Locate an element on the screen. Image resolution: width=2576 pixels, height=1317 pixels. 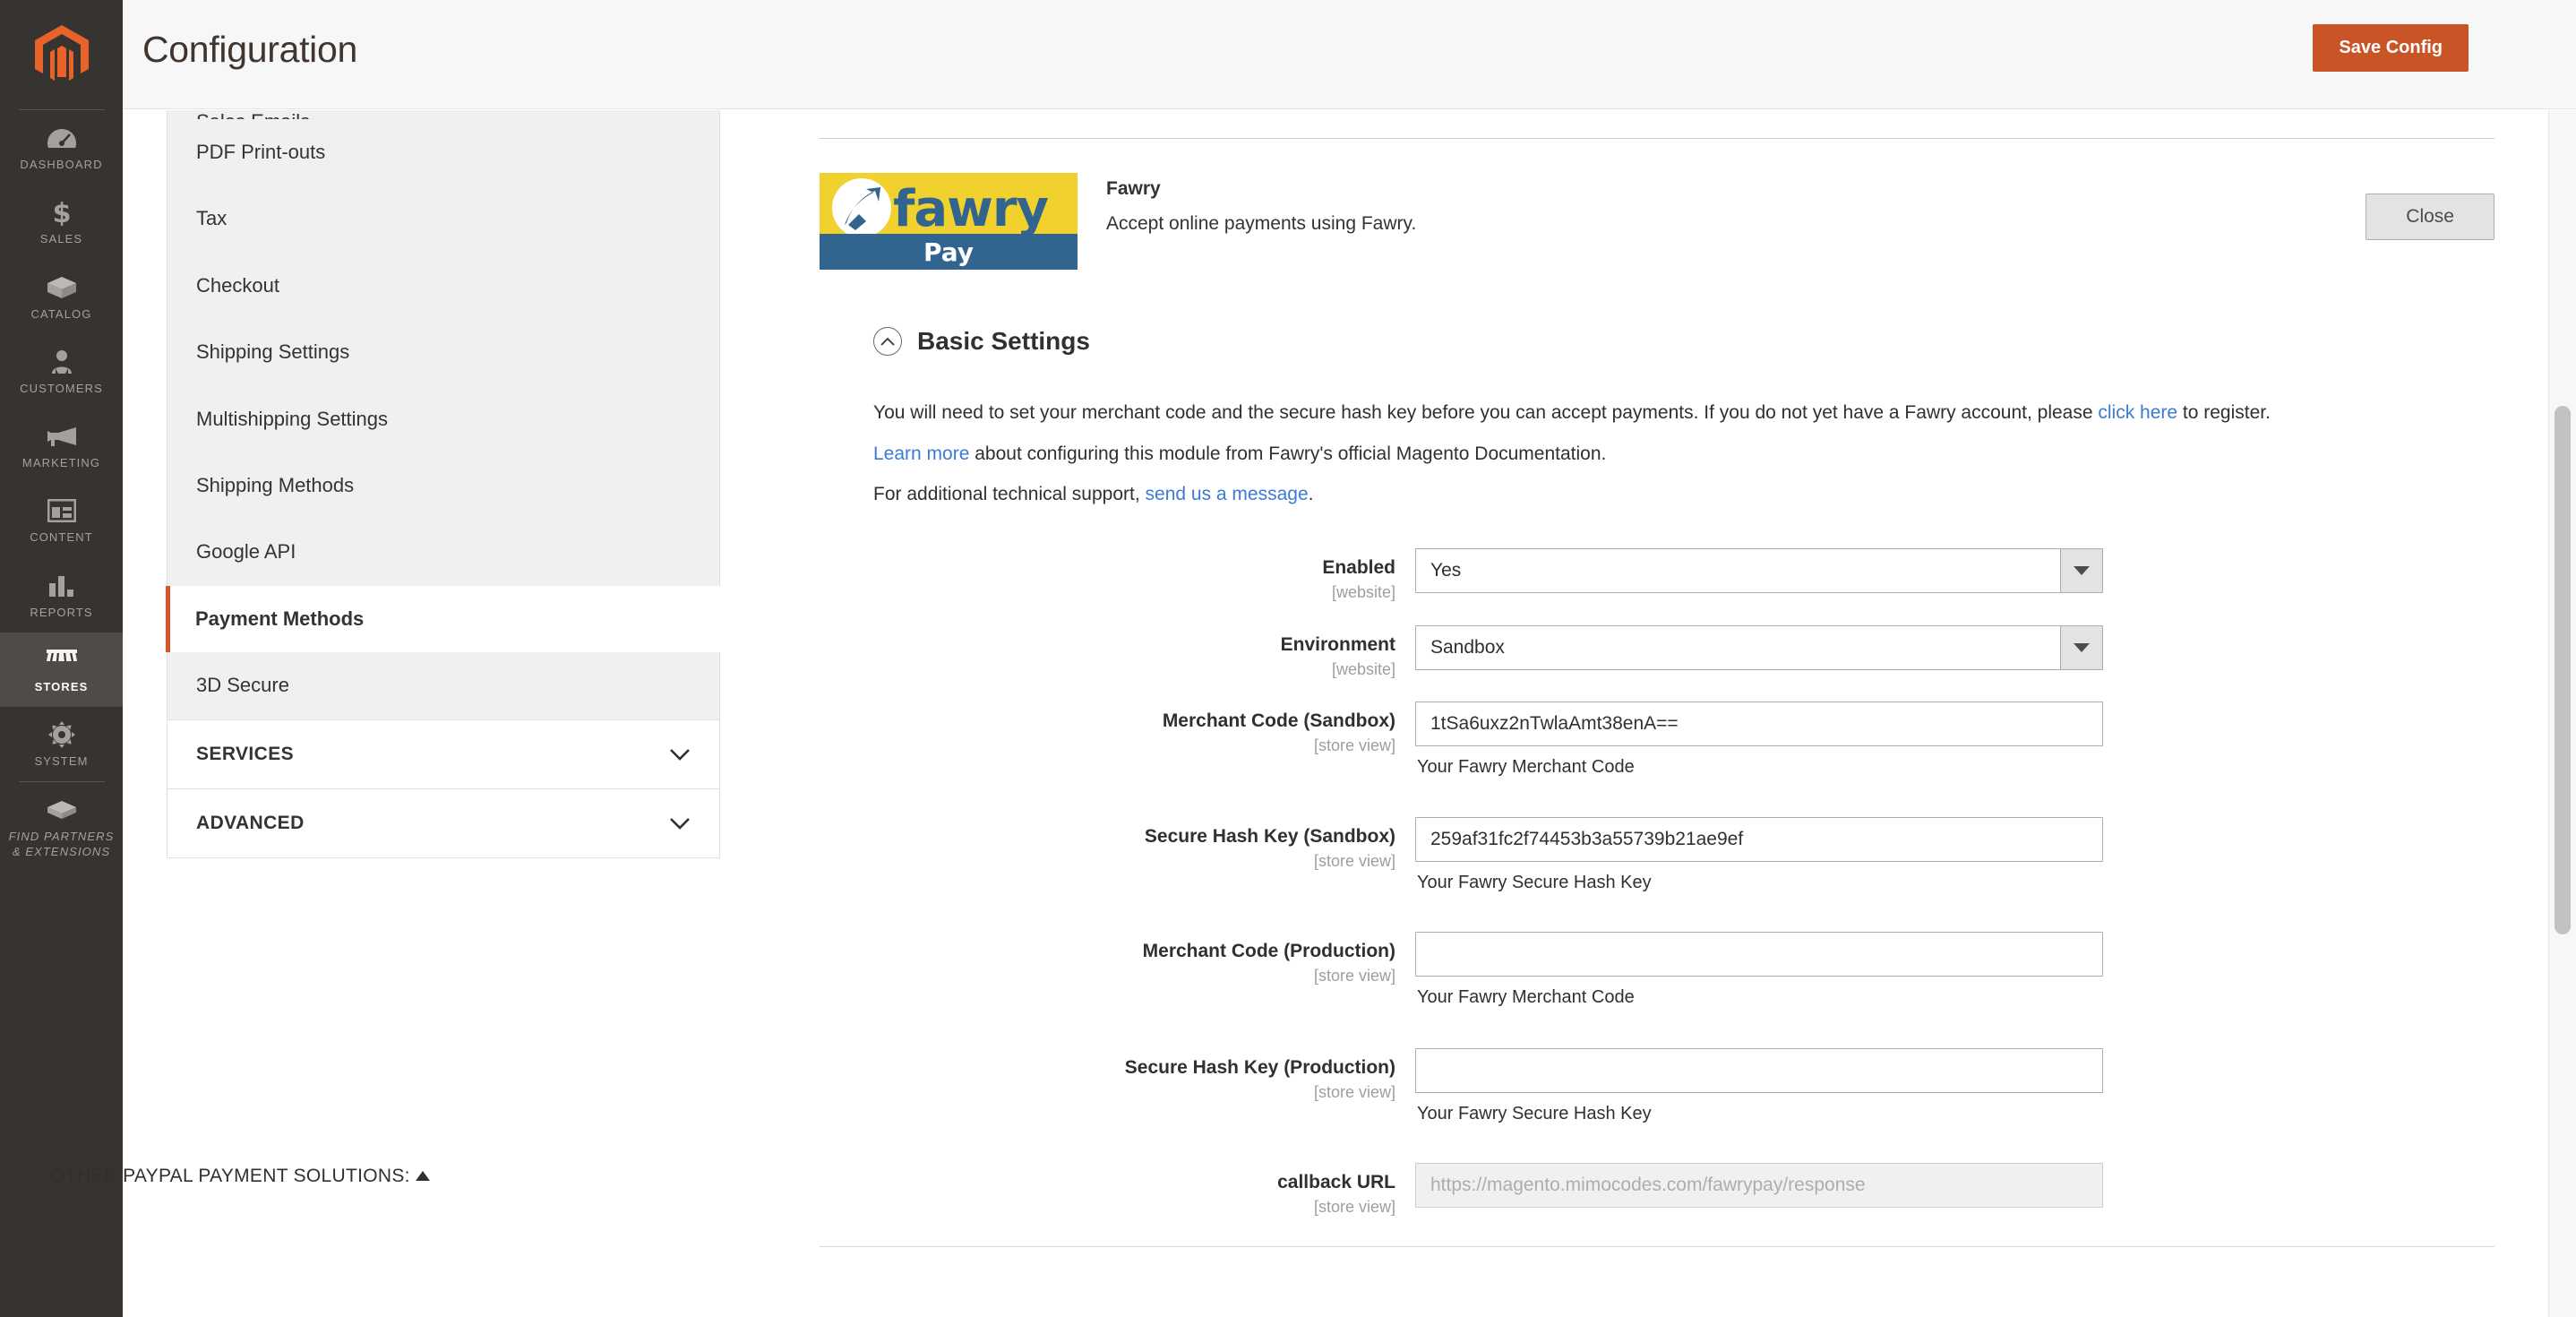
basic-settings-legend: Basic Settings is located at coordinates (981, 341).